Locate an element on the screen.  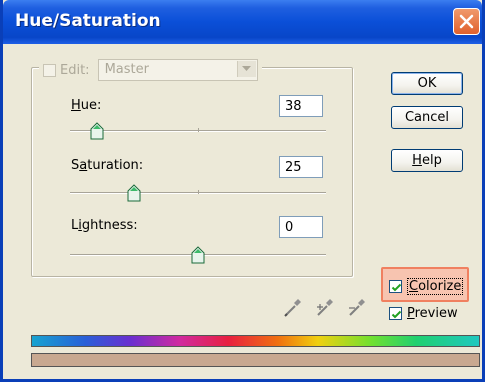
colorize-checkbox is located at coordinates (395, 286).